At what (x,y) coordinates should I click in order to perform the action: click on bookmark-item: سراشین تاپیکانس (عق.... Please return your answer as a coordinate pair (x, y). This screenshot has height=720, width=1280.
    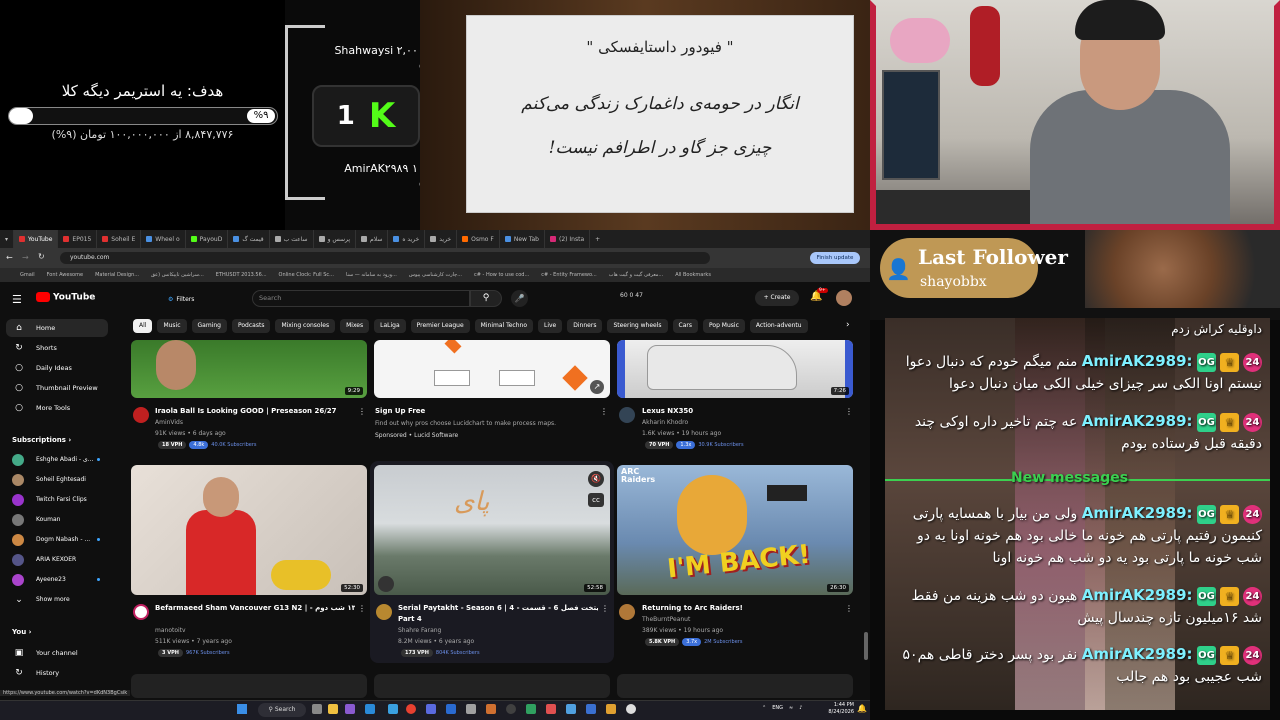
    Looking at the image, I should click on (177, 275).